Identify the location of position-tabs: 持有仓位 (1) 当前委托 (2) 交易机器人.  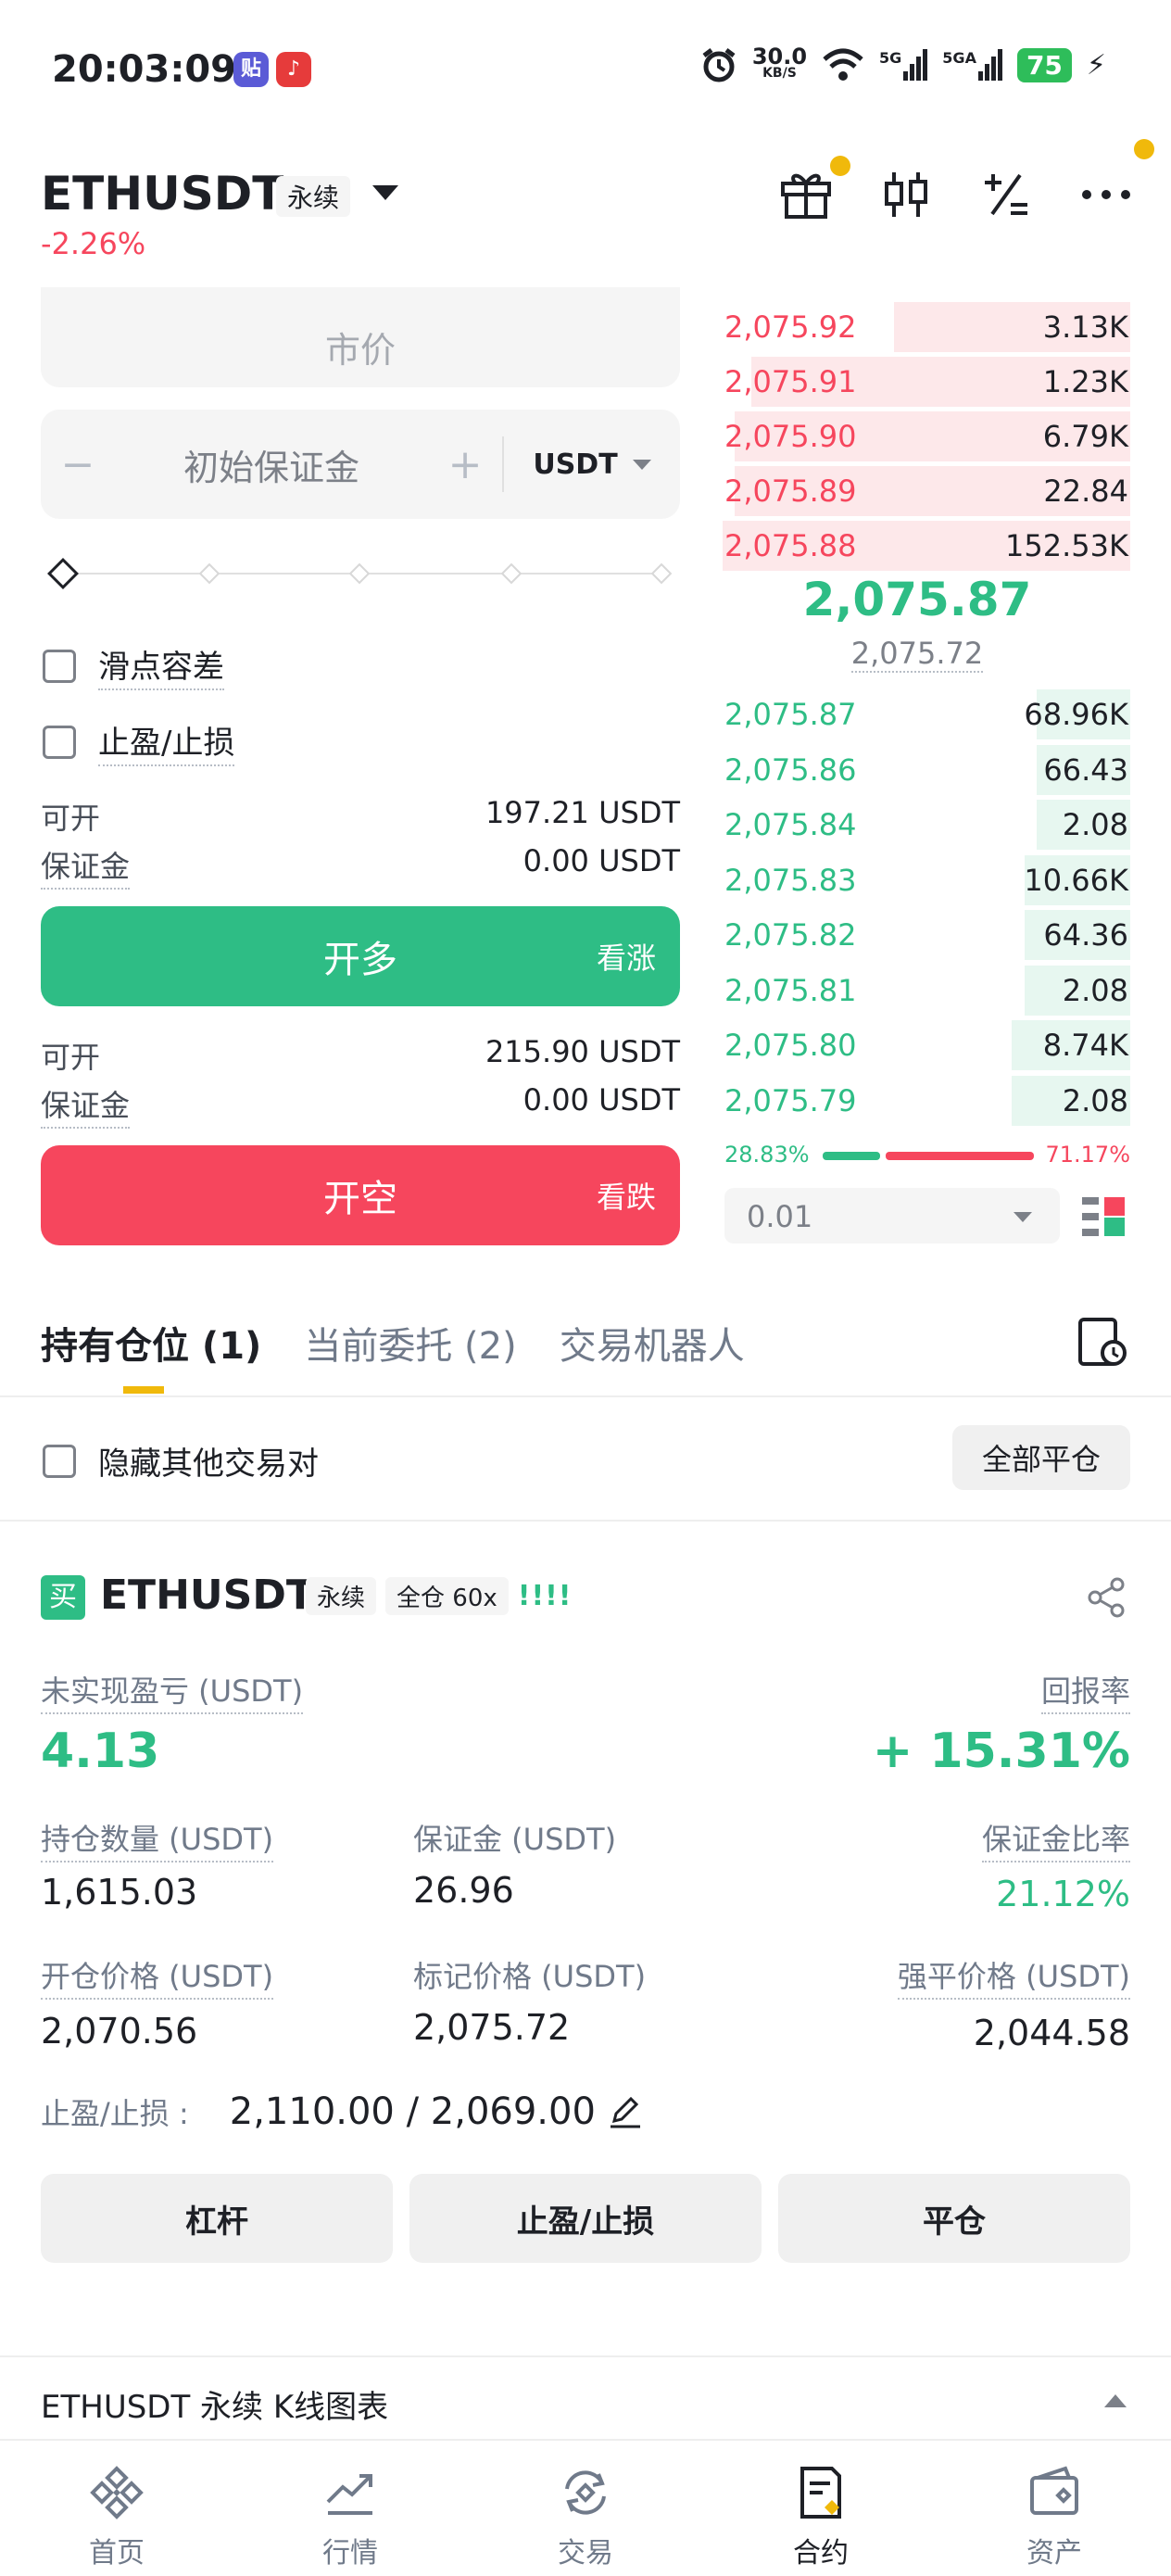
(393, 1343).